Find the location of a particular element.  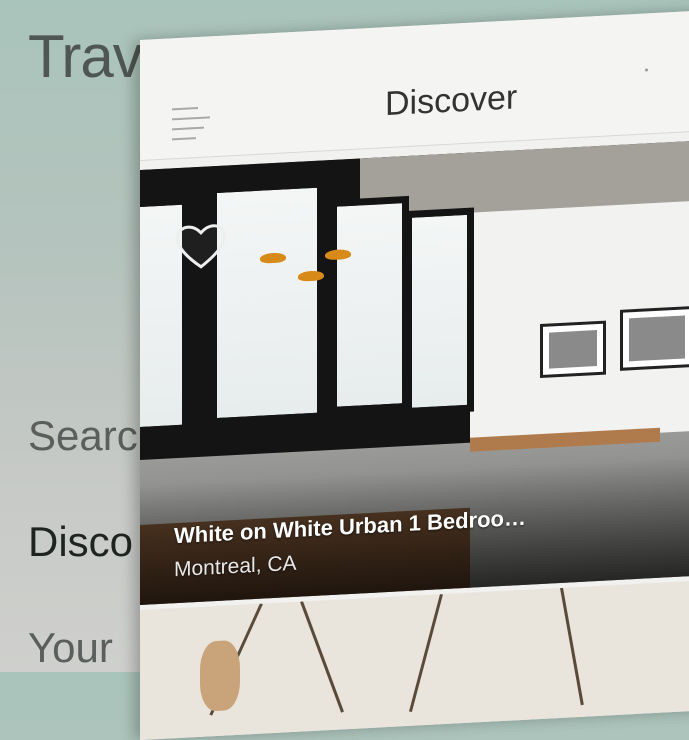

side-menu-item-search: Searc is located at coordinates (83, 436).